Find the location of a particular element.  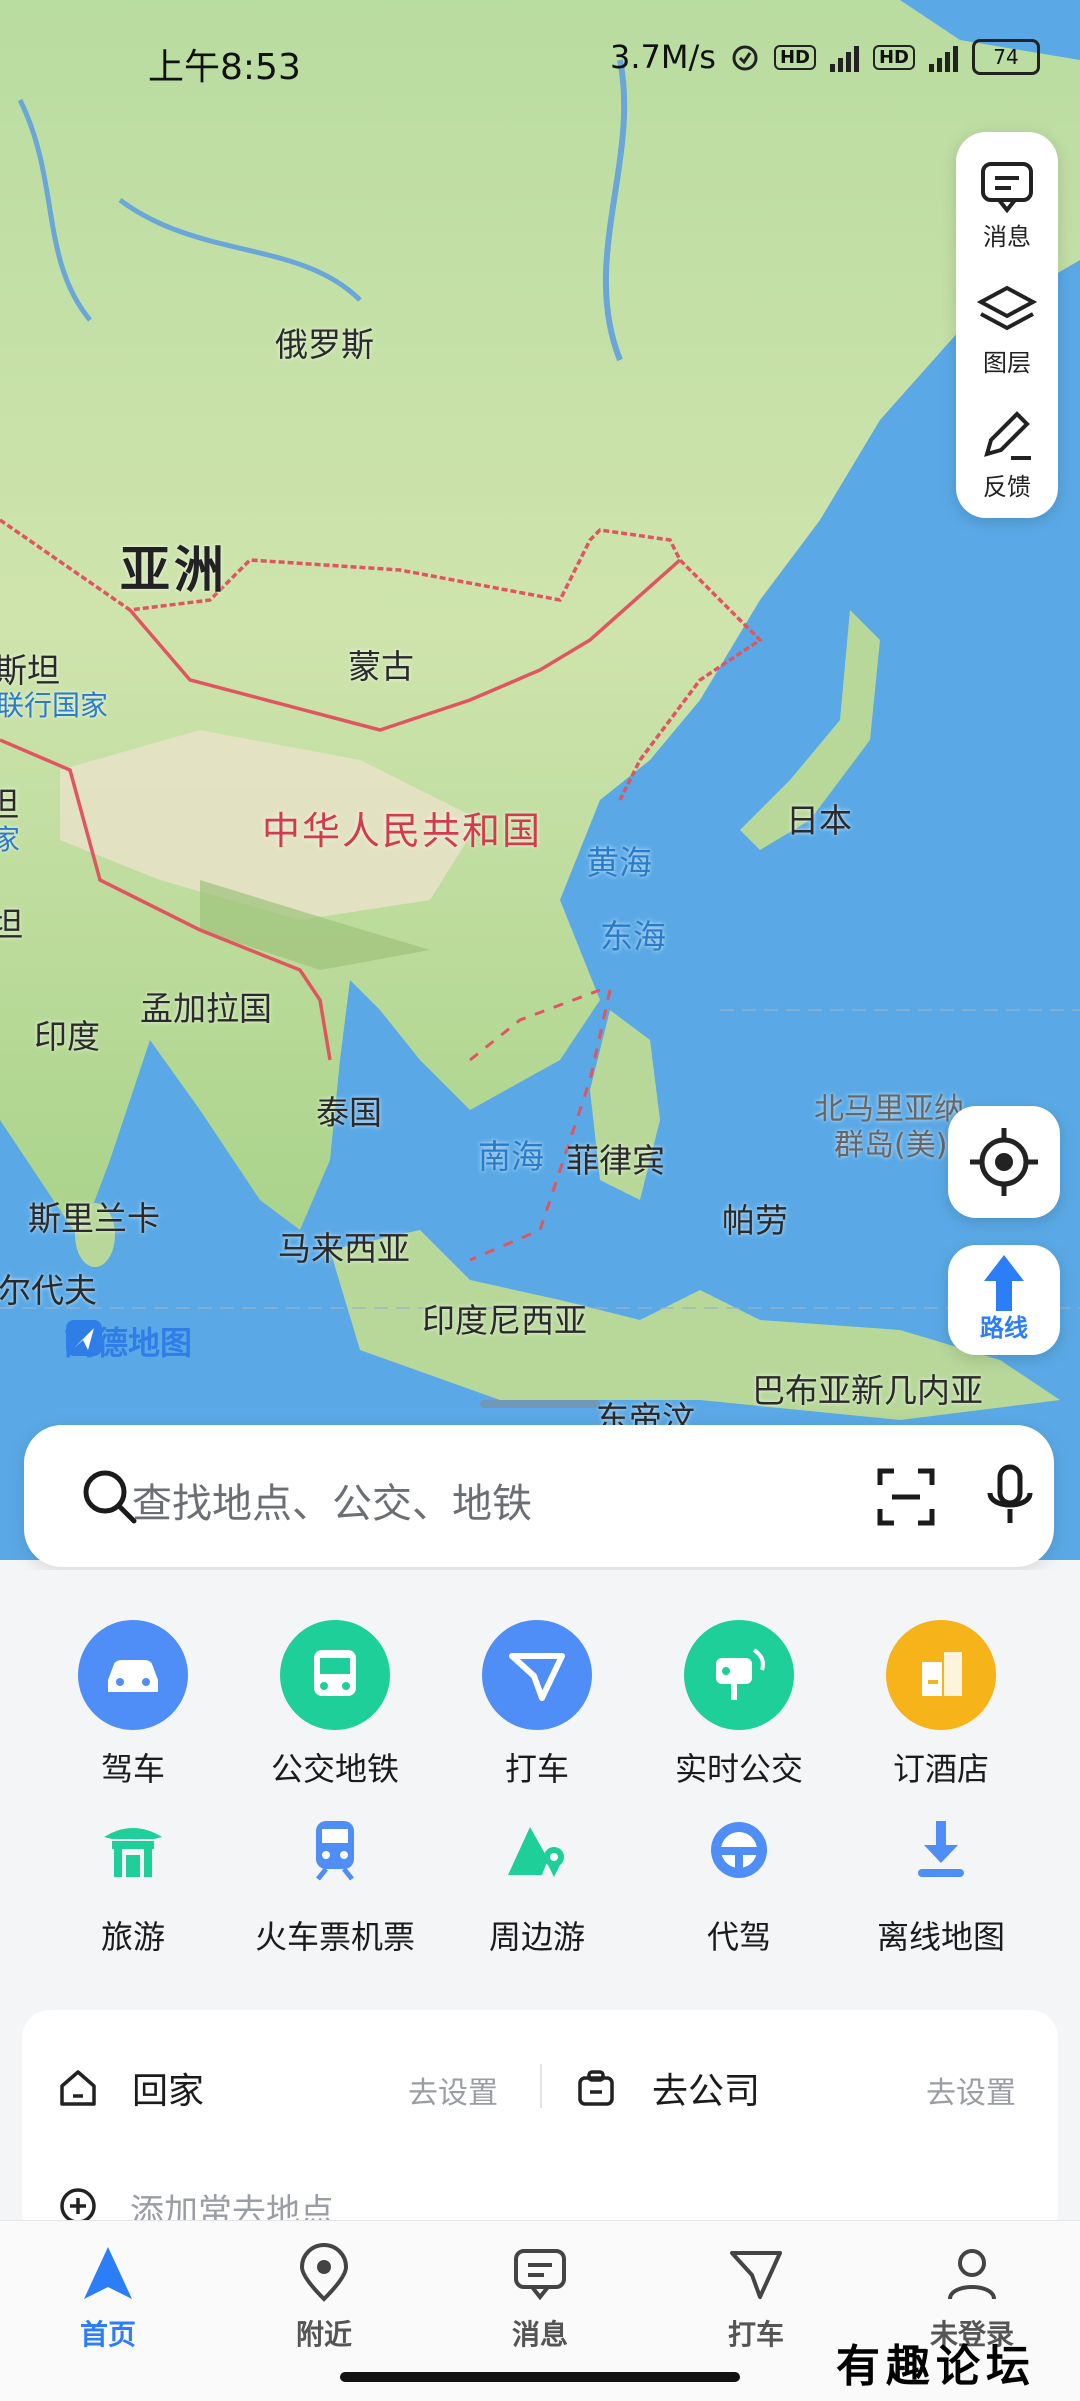

mountain-pin-icon is located at coordinates (537, 1850).